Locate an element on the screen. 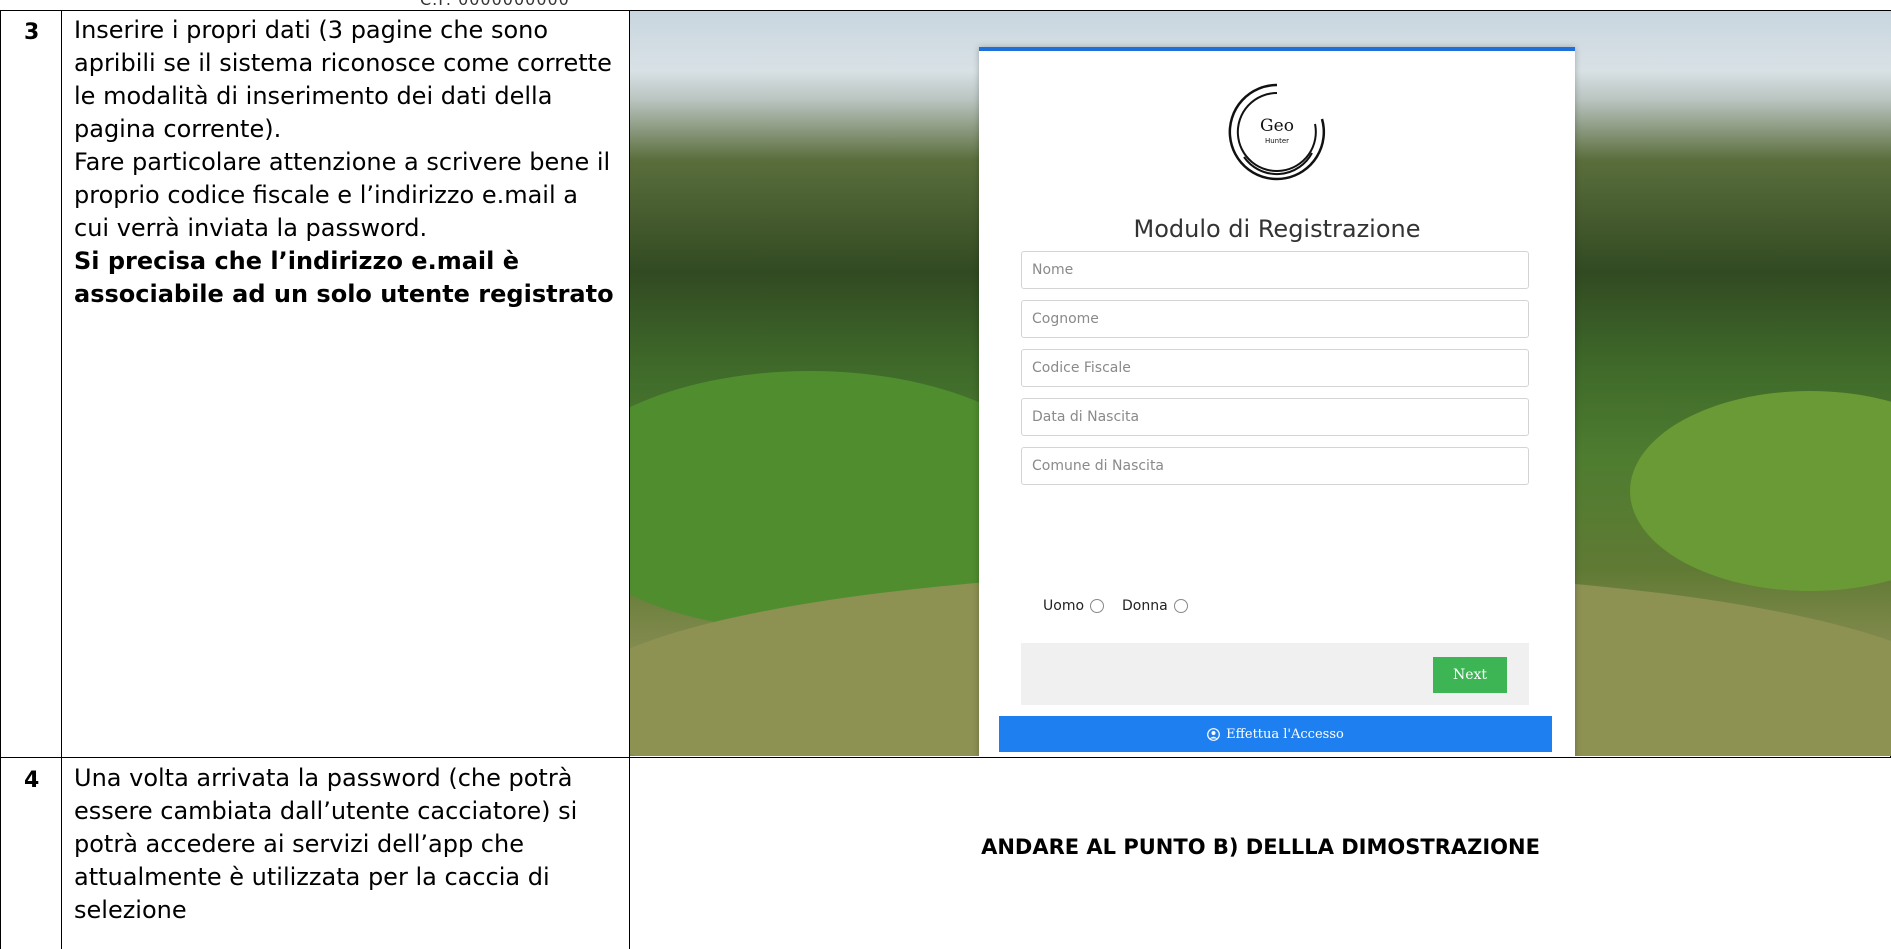 This screenshot has height=949, width=1891. access-button: Effettua l'Accesso is located at coordinates (1275, 734).